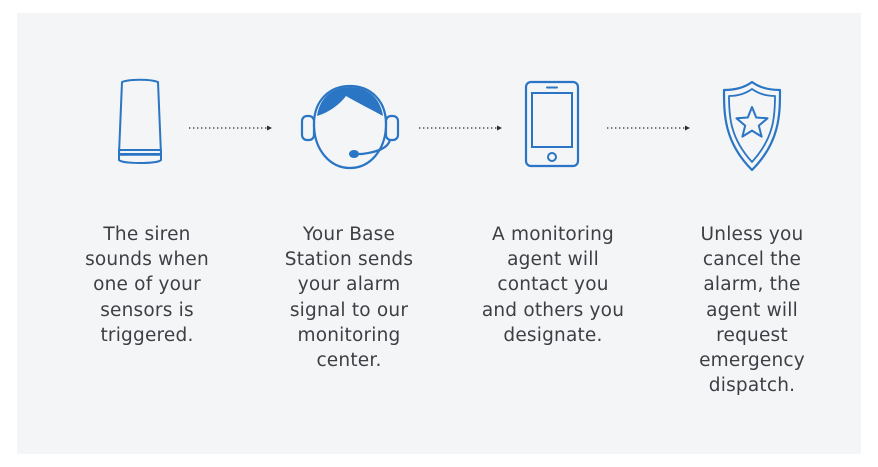 The width and height of the screenshot is (878, 467). What do you see at coordinates (752, 386) in the screenshot?
I see `text-line: dispatch.` at bounding box center [752, 386].